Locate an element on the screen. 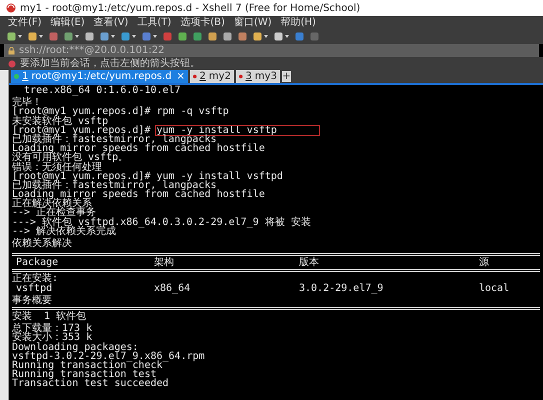 This screenshot has height=400, width=543. tab-label: root@my1:/etc/yum.repos.d is located at coordinates (101, 76).